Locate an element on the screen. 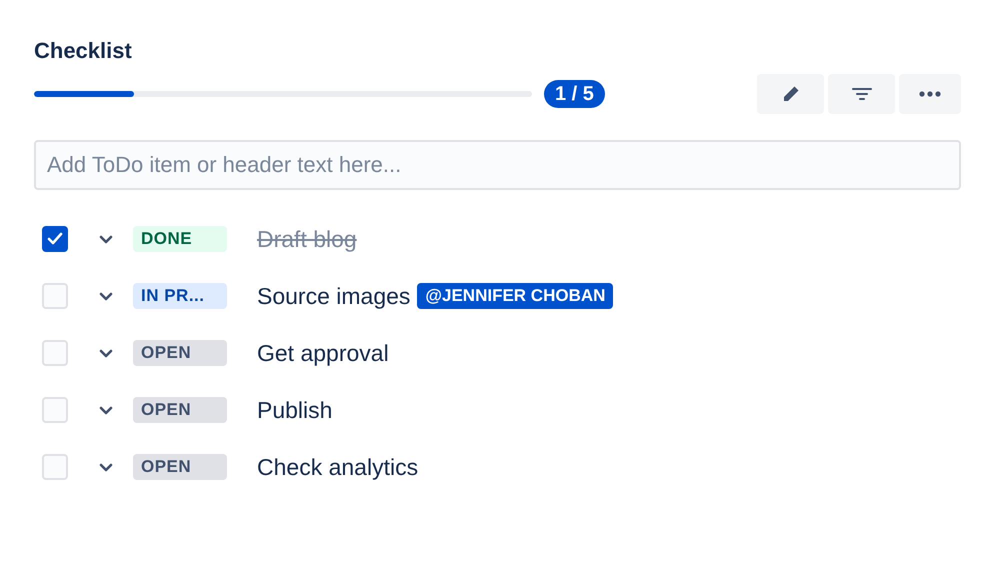  edit-button is located at coordinates (790, 94).